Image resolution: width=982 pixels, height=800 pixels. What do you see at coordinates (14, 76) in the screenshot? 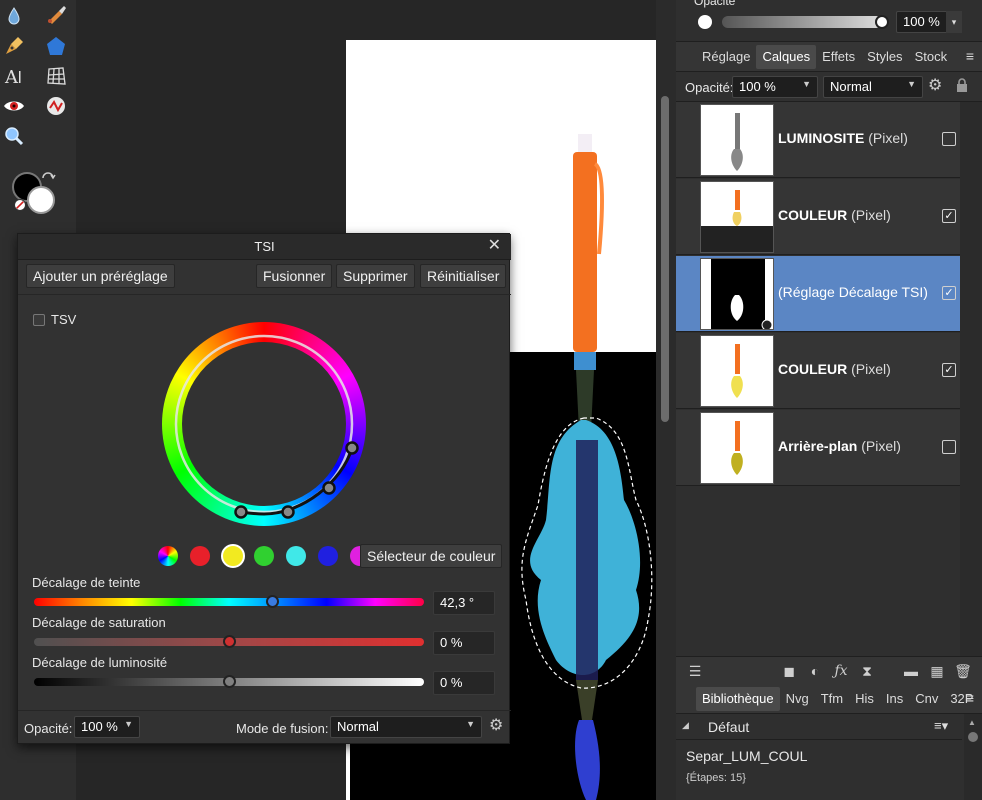
I see `text-icon: A` at bounding box center [14, 76].